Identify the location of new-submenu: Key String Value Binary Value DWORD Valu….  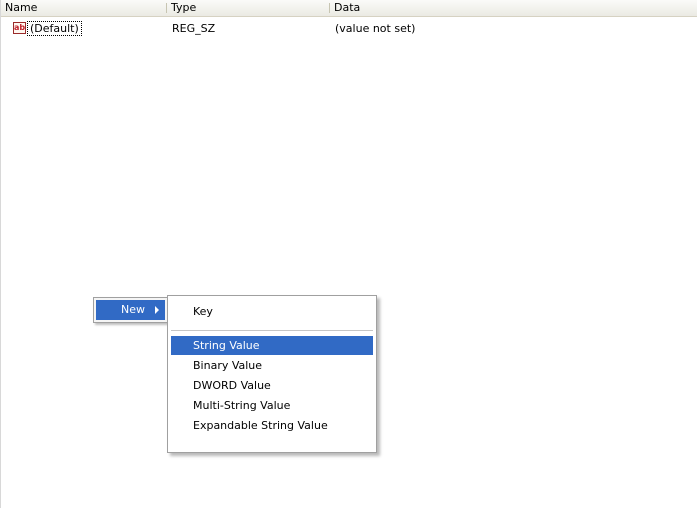
(272, 374).